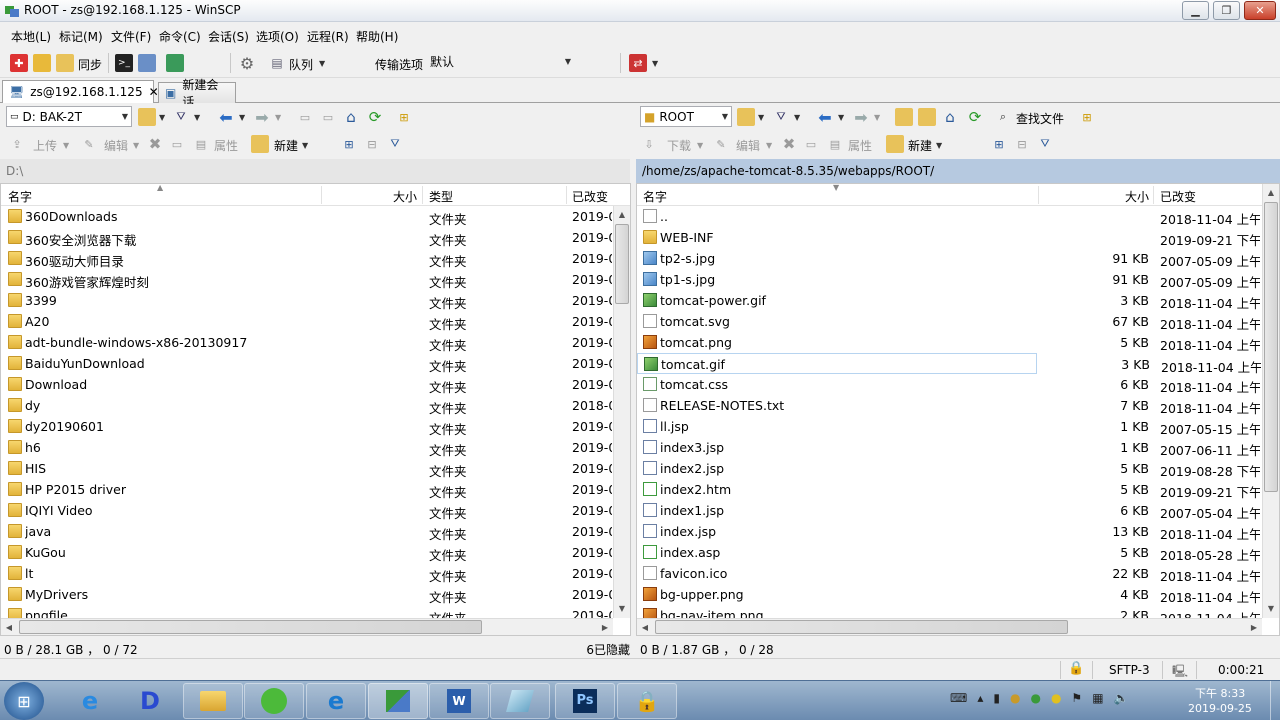 The height and width of the screenshot is (720, 1280). I want to click on list-item: 360游戏管家辉煌时刻 文件夹 2019-0, so click(315, 279).